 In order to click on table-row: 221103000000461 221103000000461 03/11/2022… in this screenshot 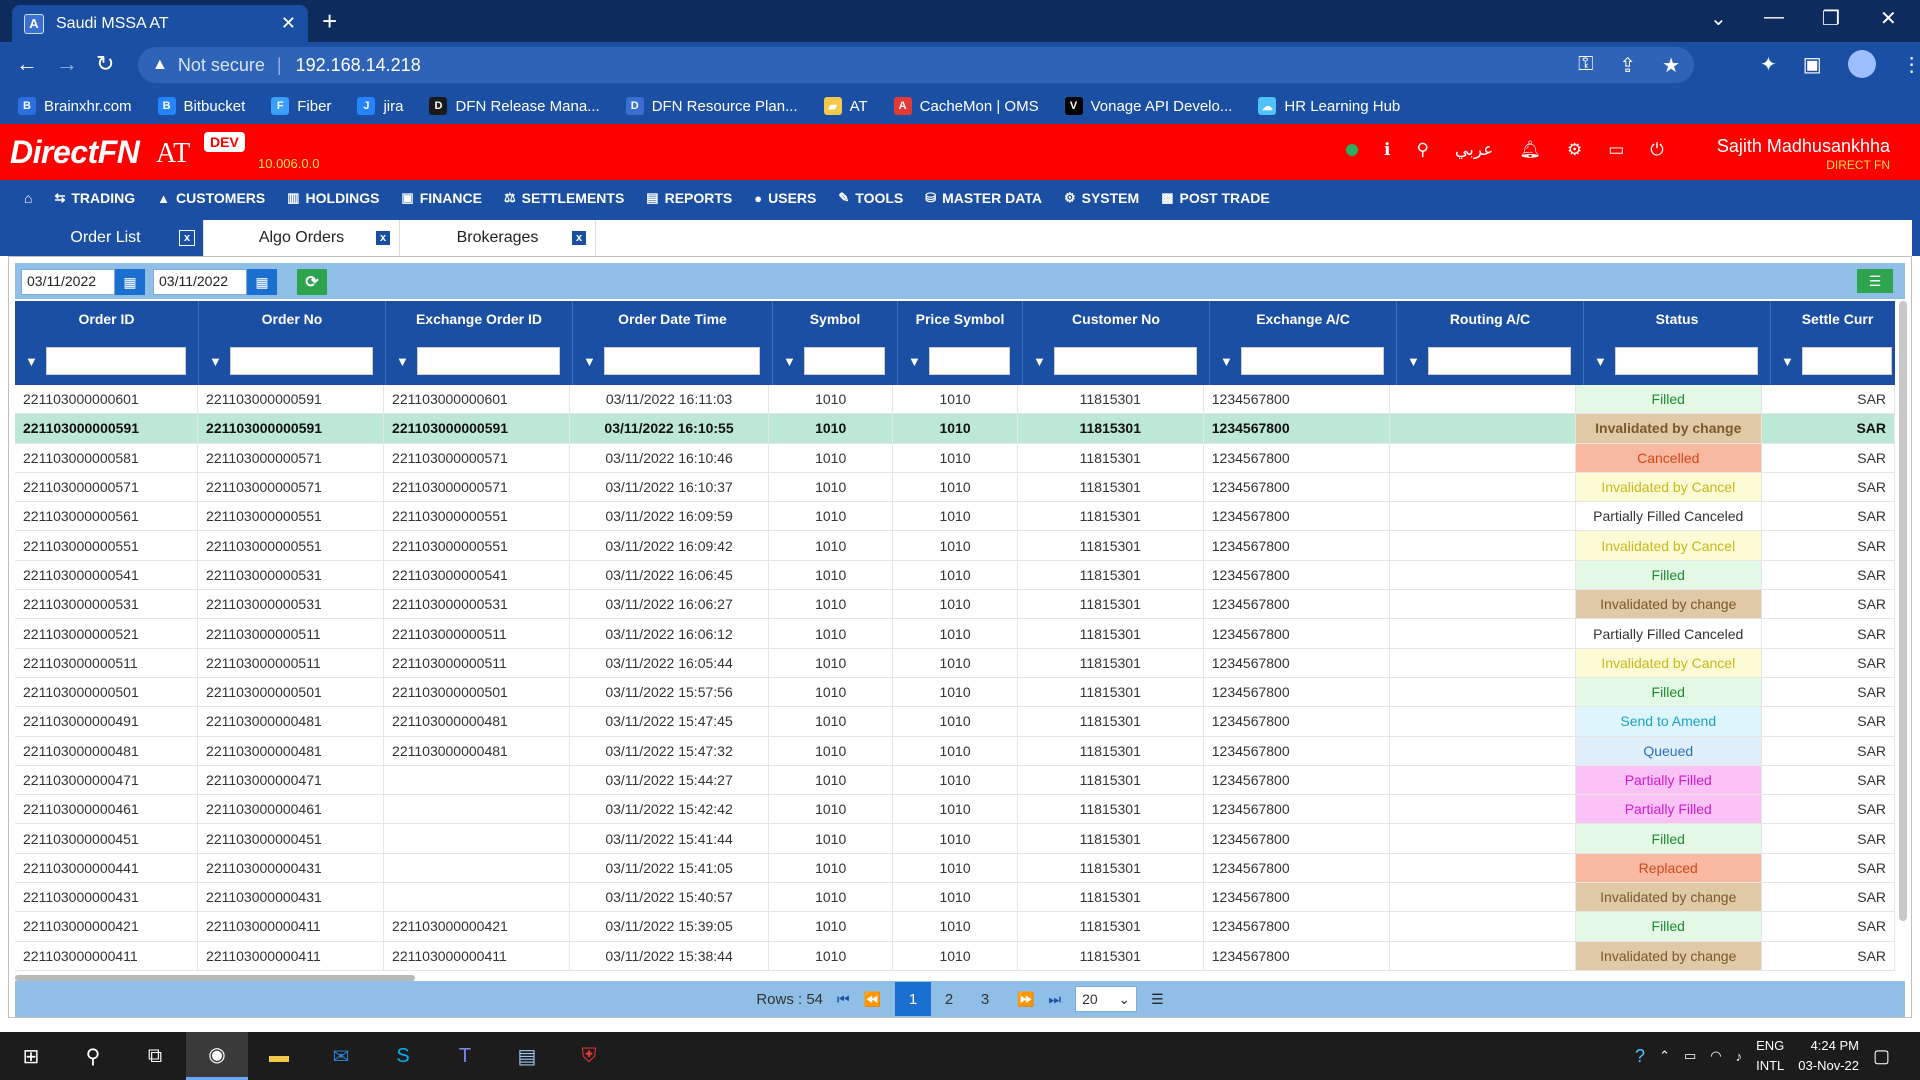, I will do `click(955, 810)`.